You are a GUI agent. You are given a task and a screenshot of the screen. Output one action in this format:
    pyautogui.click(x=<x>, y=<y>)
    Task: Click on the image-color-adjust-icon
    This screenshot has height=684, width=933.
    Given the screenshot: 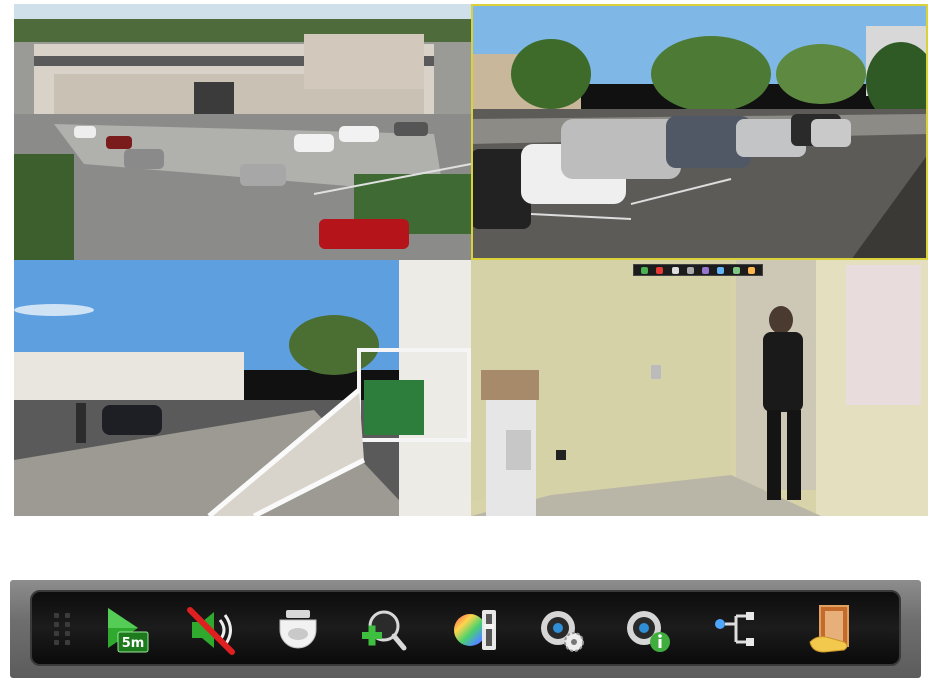 What is the action you would take?
    pyautogui.click(x=475, y=630)
    